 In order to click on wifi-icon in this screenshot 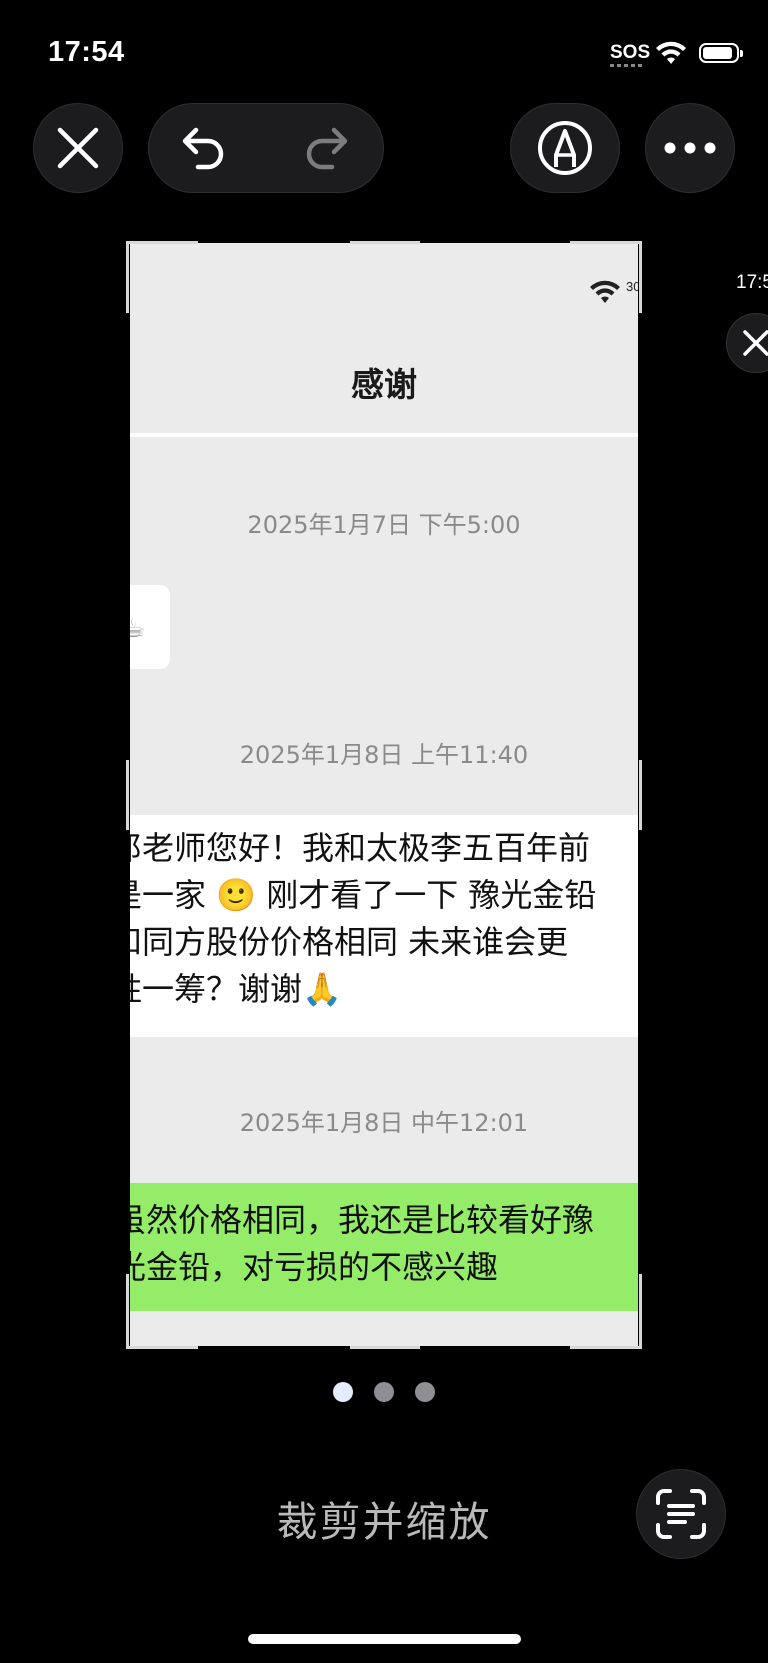, I will do `click(671, 52)`.